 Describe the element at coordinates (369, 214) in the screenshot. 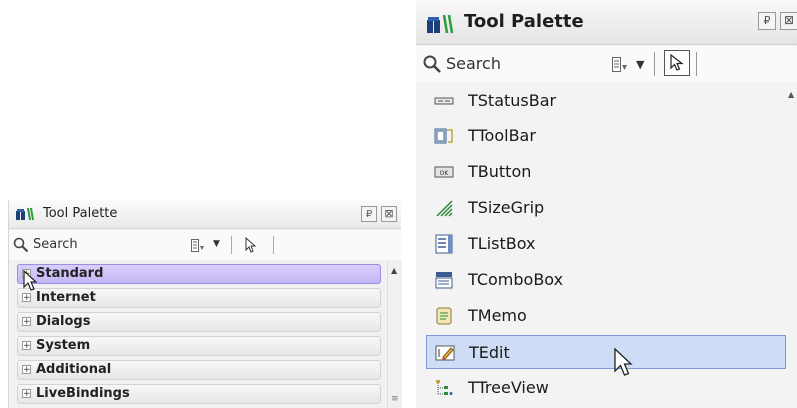

I see `small-pin-icon: ₽` at that location.